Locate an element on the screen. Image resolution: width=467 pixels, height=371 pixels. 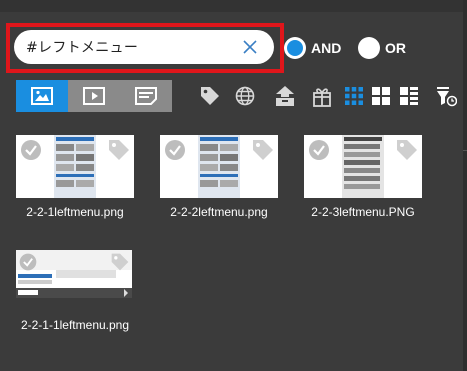
tab-documents is located at coordinates (146, 96).